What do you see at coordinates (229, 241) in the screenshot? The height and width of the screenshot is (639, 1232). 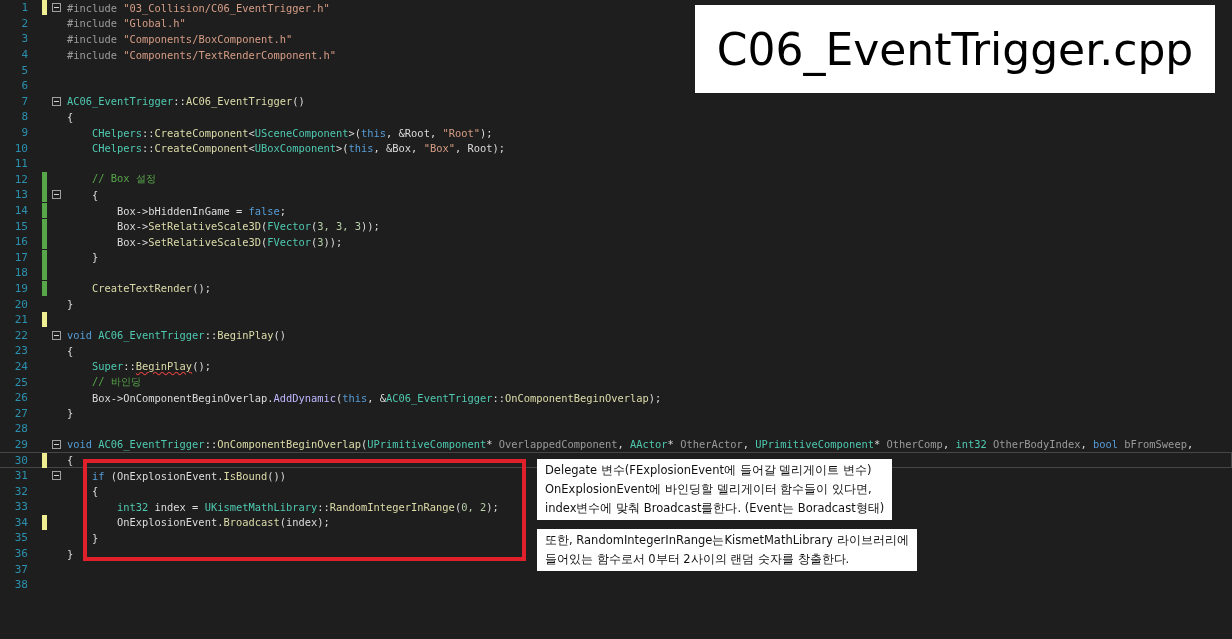 I see `code-line: Box->SetRelativeScale3D(FVector(3));` at bounding box center [229, 241].